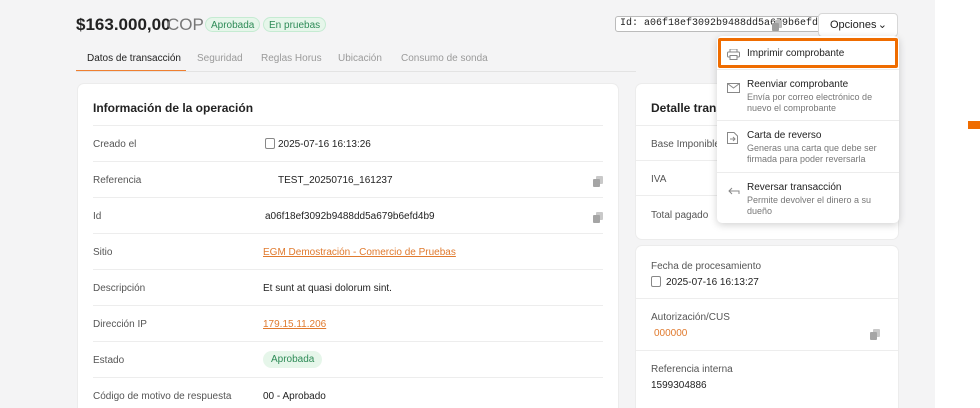  What do you see at coordinates (794, 187) in the screenshot?
I see `menu-item-title: Reversar transacción` at bounding box center [794, 187].